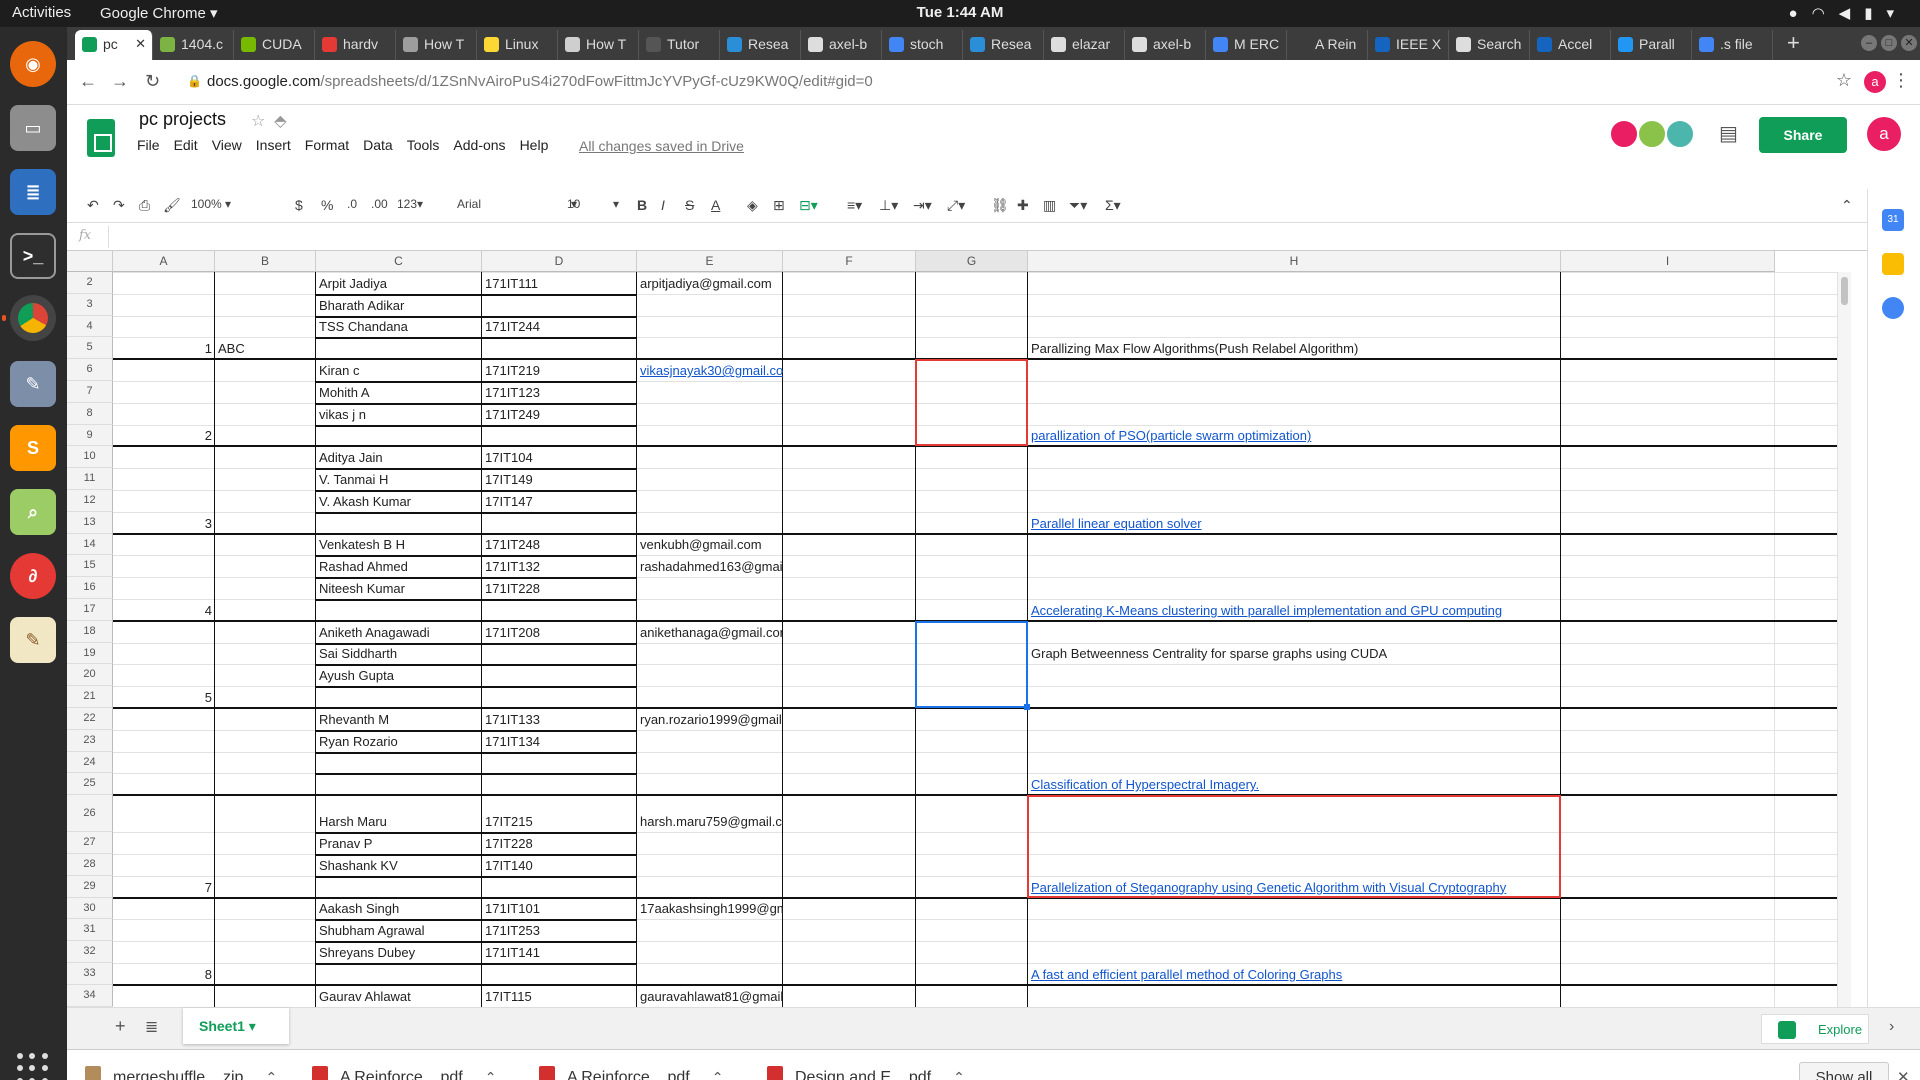 The width and height of the screenshot is (1920, 1080). What do you see at coordinates (33, 576) in the screenshot?
I see `pdf-reader-icon: ∂` at bounding box center [33, 576].